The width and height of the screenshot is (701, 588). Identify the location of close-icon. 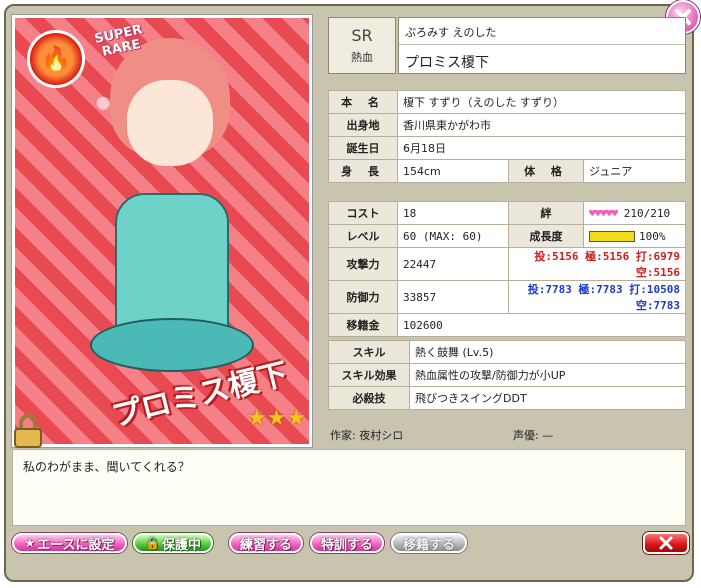
(666, 543).